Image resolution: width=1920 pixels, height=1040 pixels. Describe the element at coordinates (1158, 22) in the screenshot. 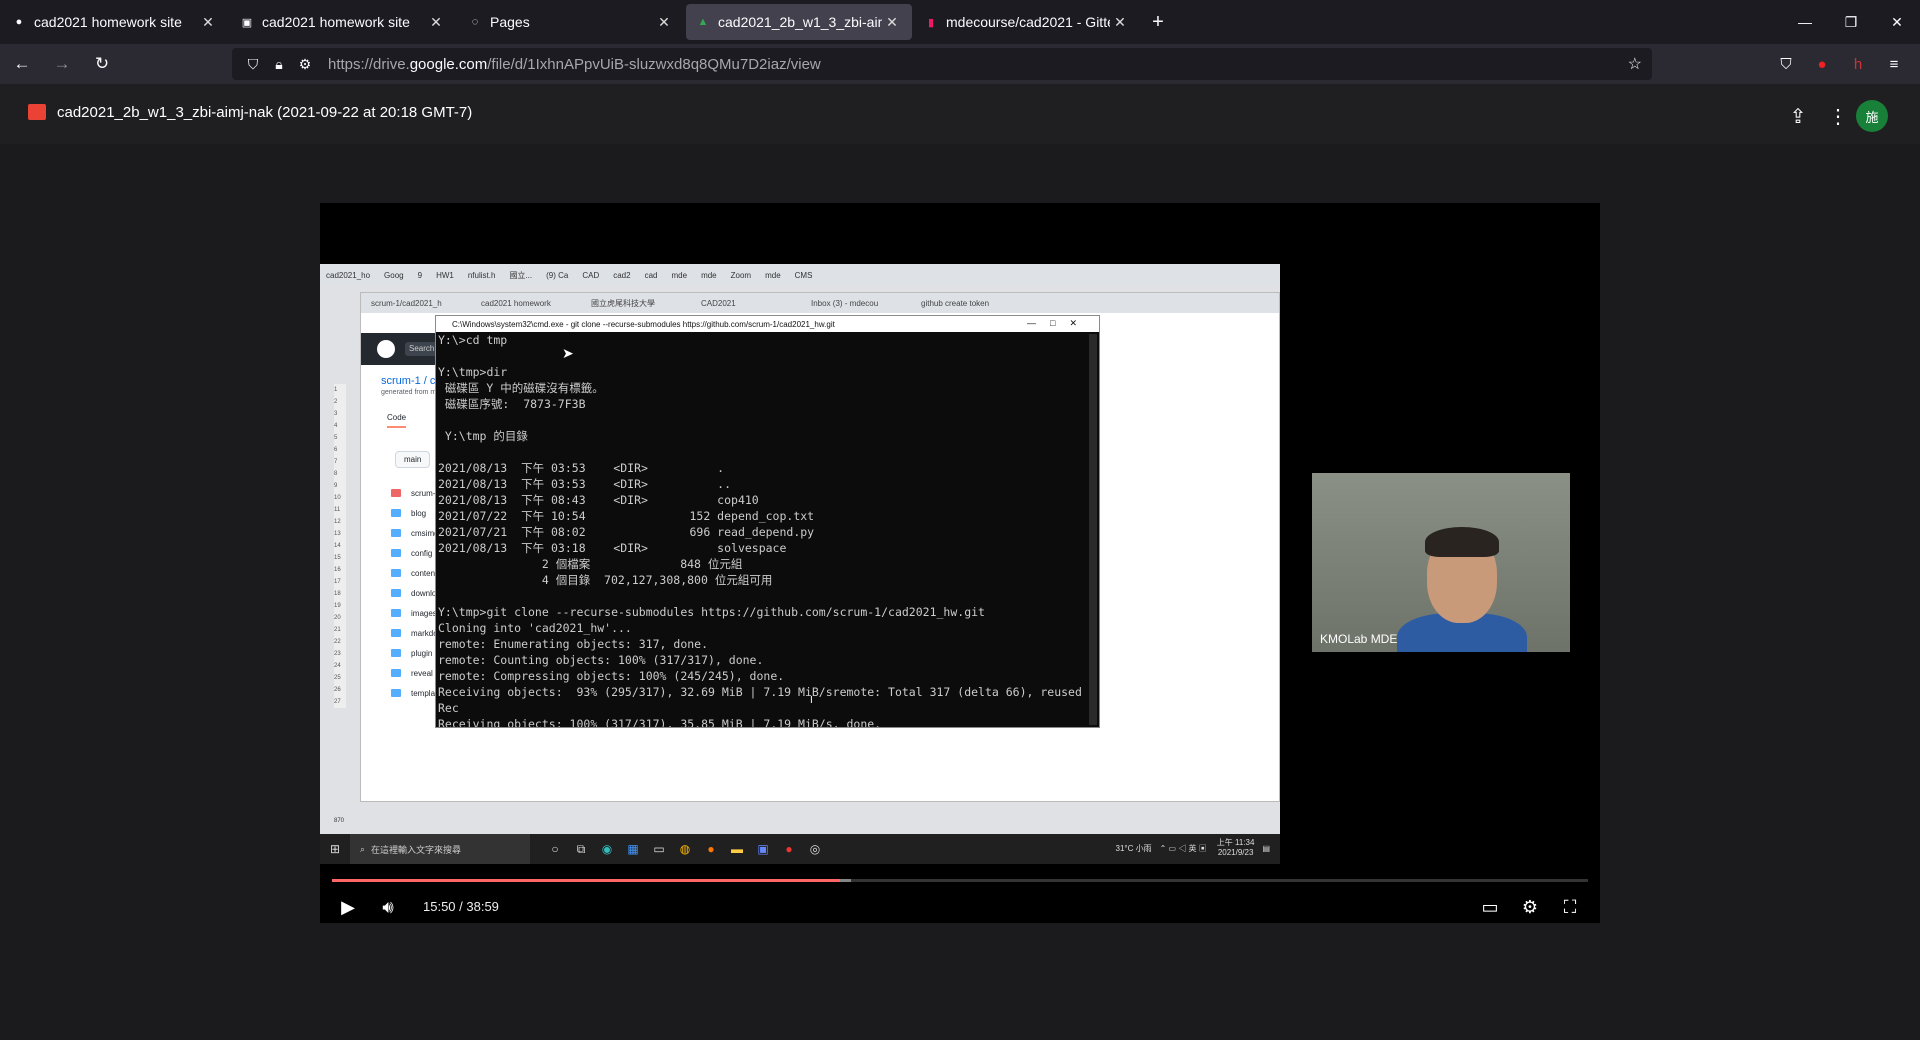

I see `new-tab-button: +` at that location.